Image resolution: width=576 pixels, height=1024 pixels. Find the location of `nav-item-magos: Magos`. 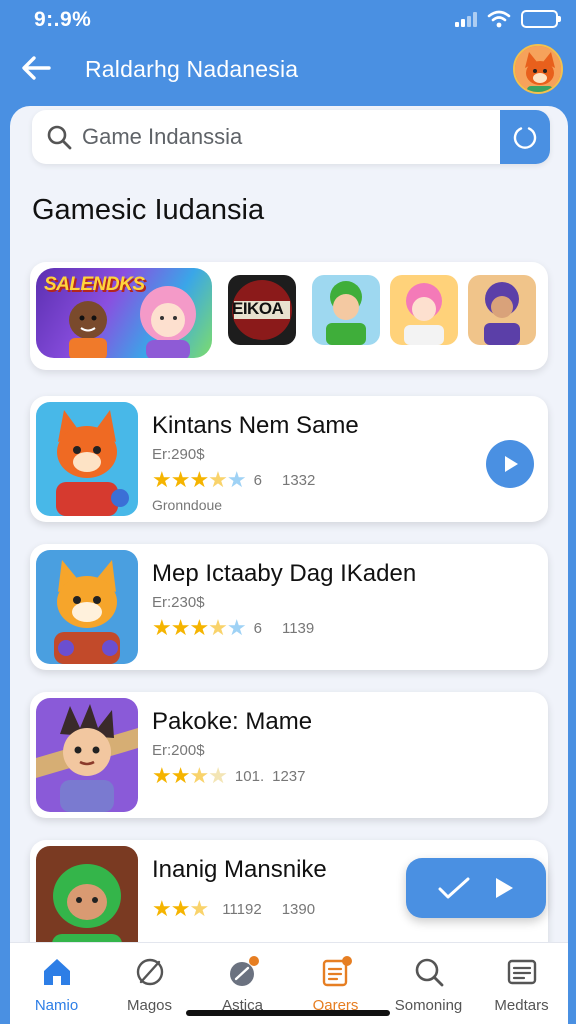

nav-item-magos: Magos is located at coordinates (149, 983).